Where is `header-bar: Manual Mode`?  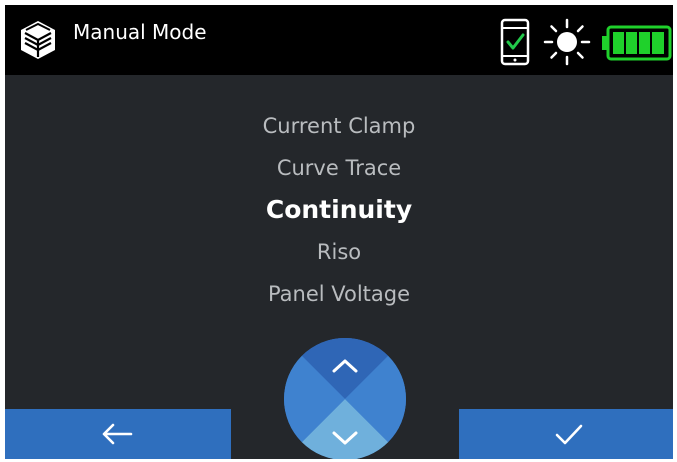 header-bar: Manual Mode is located at coordinates (339, 40).